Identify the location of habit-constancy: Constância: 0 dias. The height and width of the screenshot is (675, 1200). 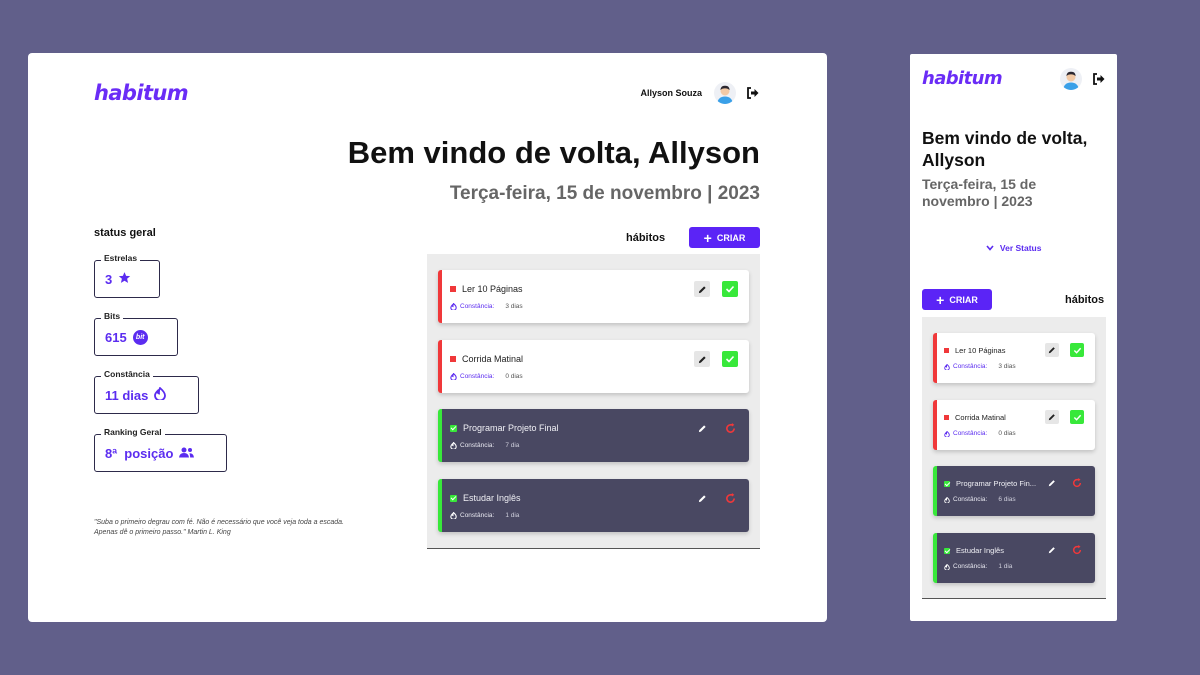
(980, 433).